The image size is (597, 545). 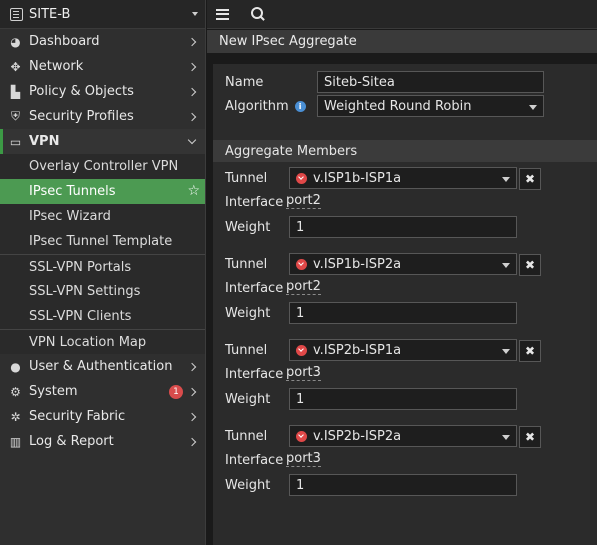 I want to click on weight-input-3: 1, so click(x=403, y=399).